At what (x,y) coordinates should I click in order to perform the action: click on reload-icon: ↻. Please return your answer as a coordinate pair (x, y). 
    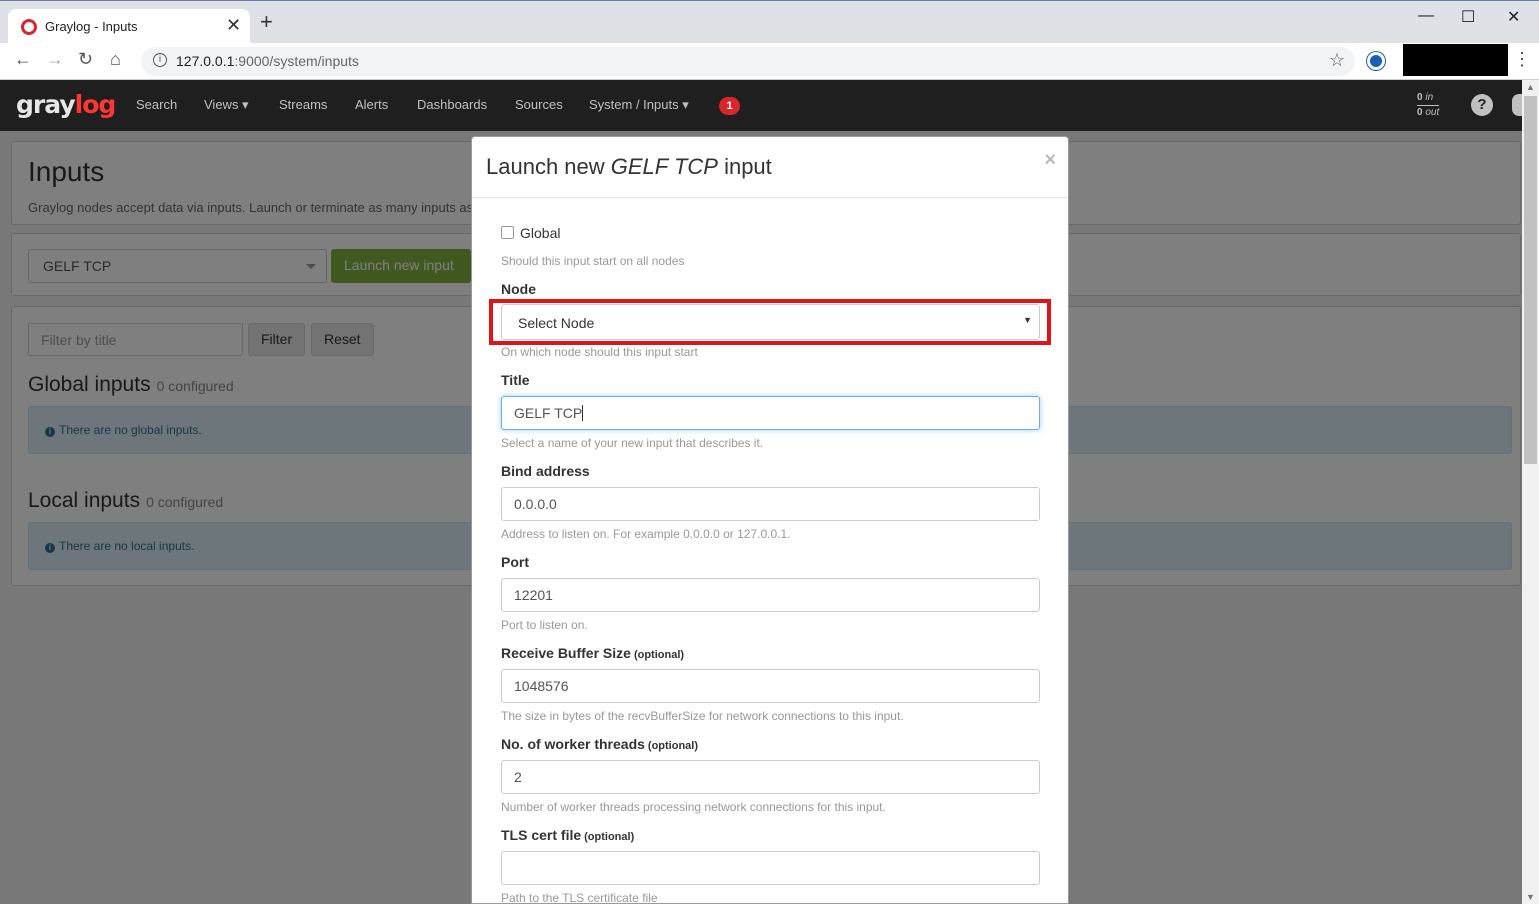
    Looking at the image, I should click on (85, 59).